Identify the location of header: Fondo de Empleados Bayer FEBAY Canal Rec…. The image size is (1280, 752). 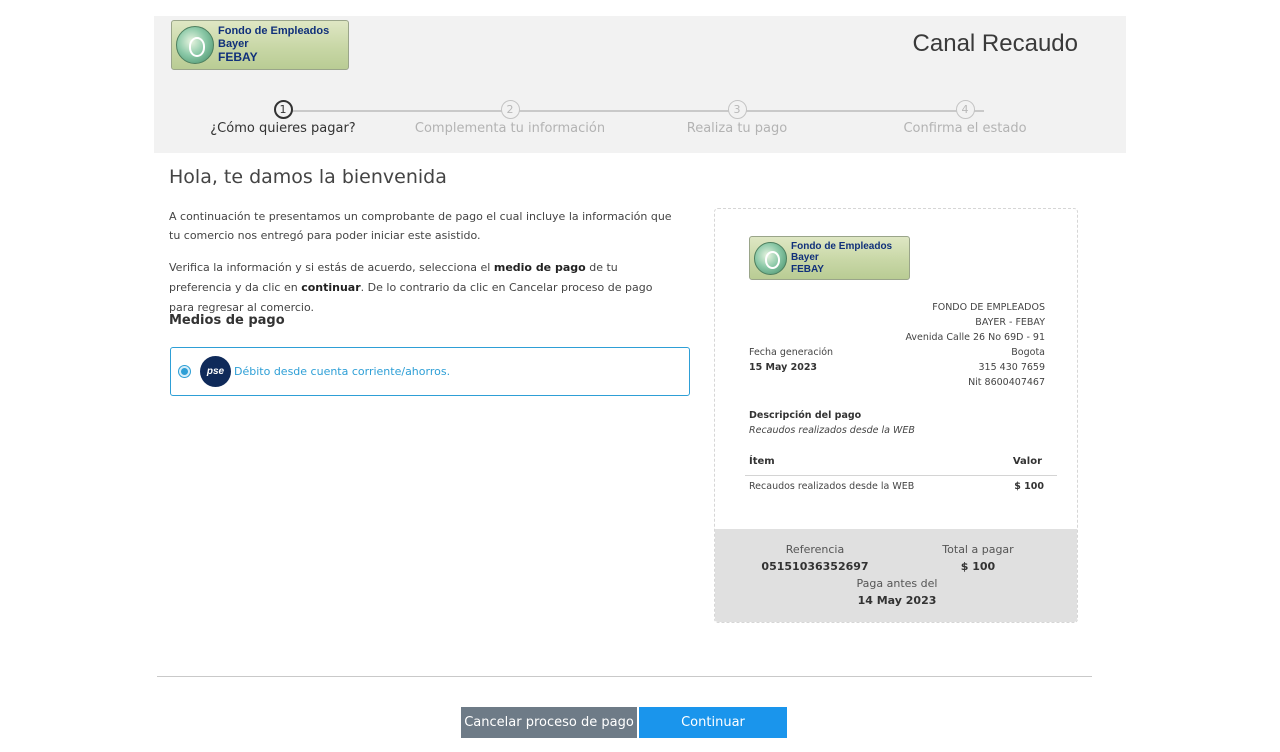
(640, 84).